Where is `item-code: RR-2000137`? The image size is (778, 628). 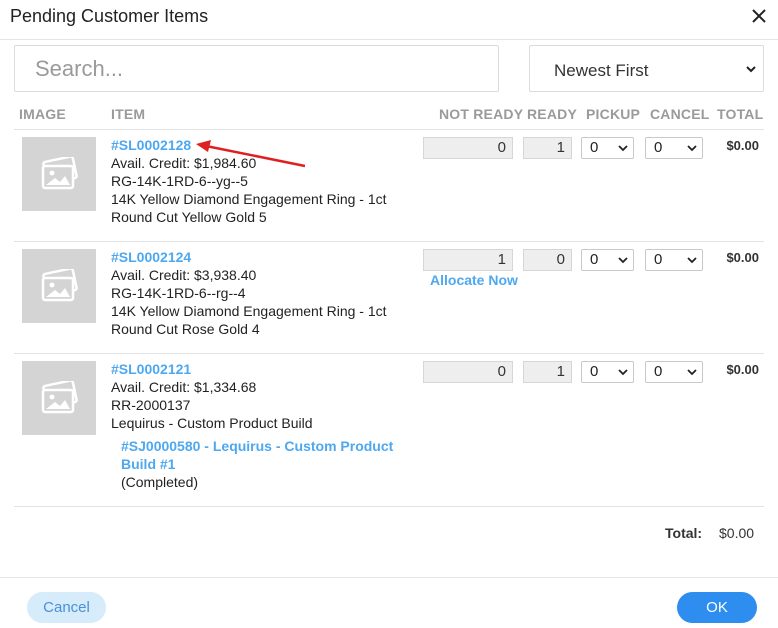
item-code: RR-2000137 is located at coordinates (151, 405).